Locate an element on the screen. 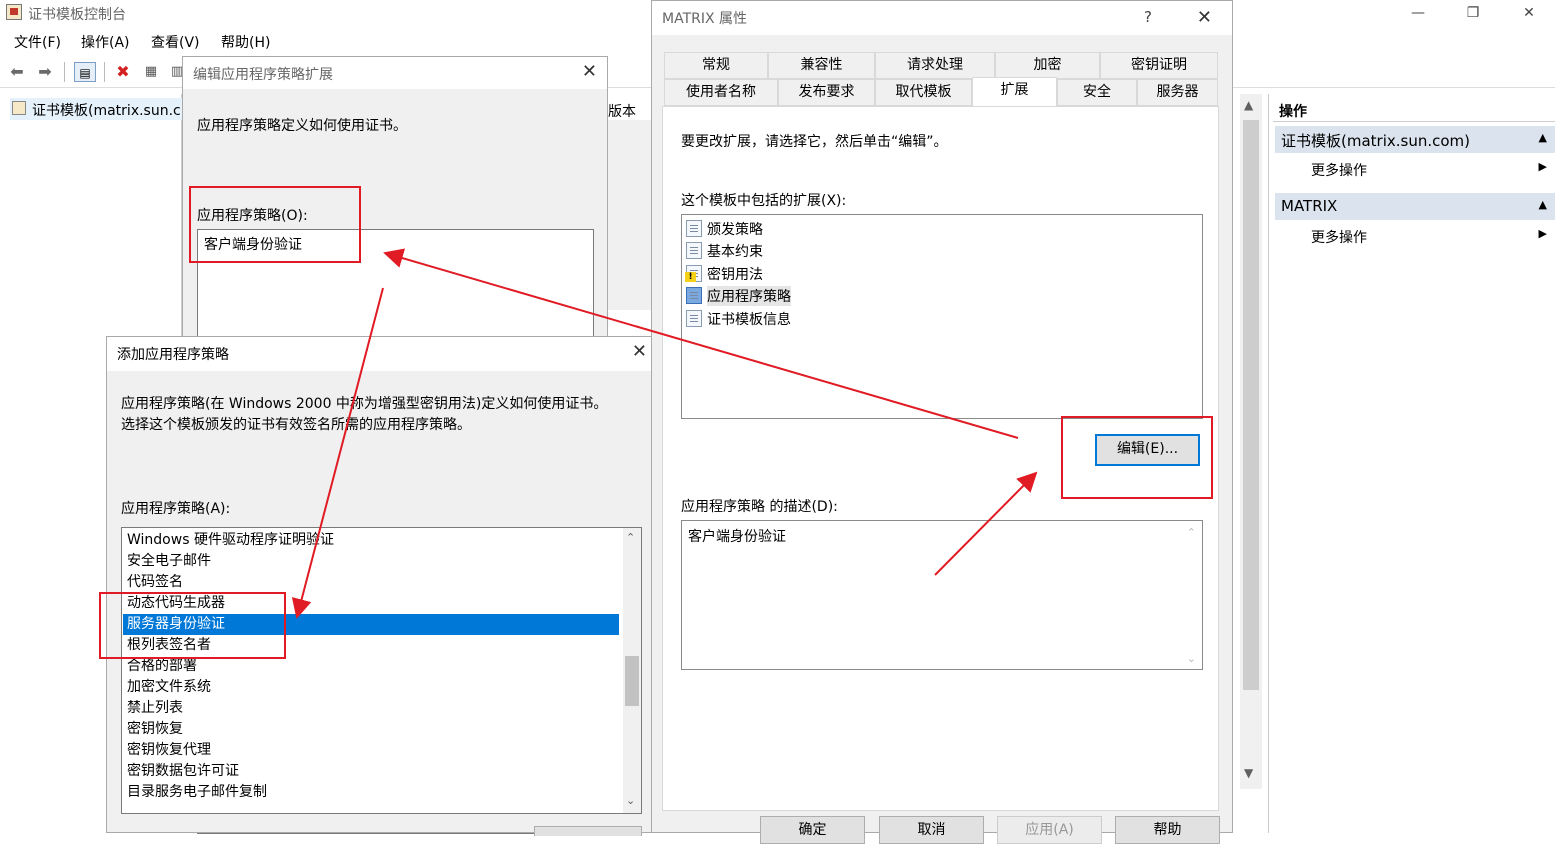 This screenshot has height=844, width=1555. tab-request-handling: 请求处理 is located at coordinates (935, 65).